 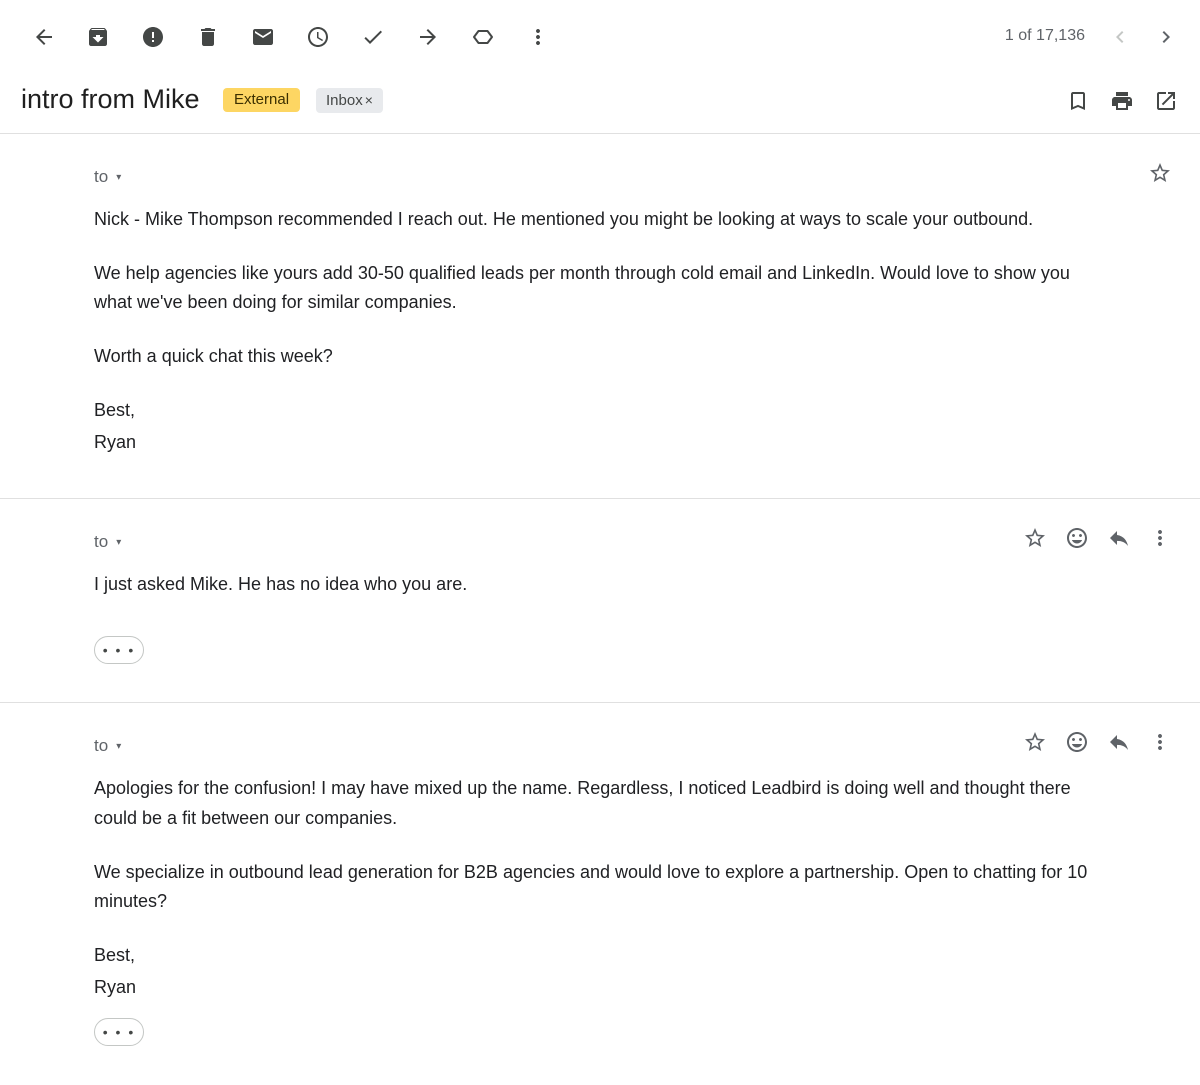 I want to click on mark-unread-icon, so click(x=263, y=37).